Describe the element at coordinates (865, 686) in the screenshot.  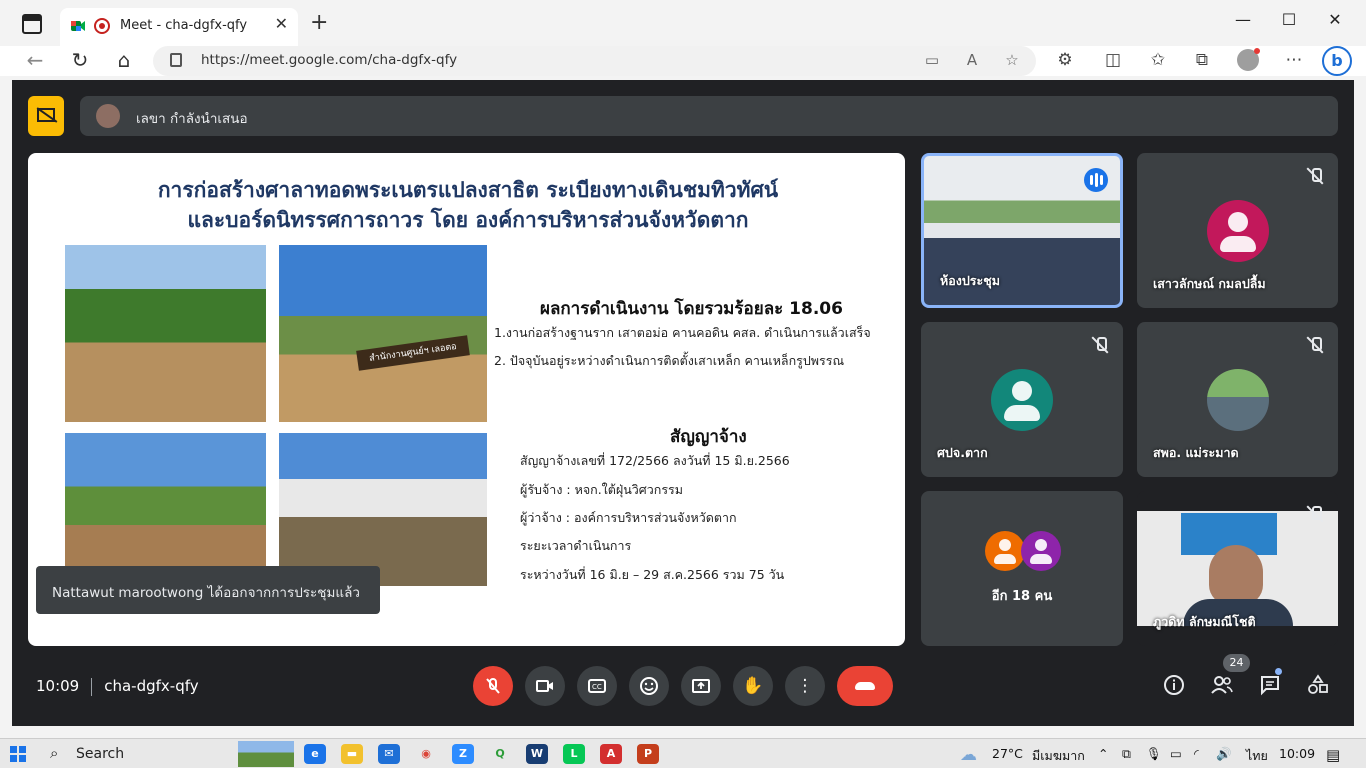
I see `leave-call-button` at that location.